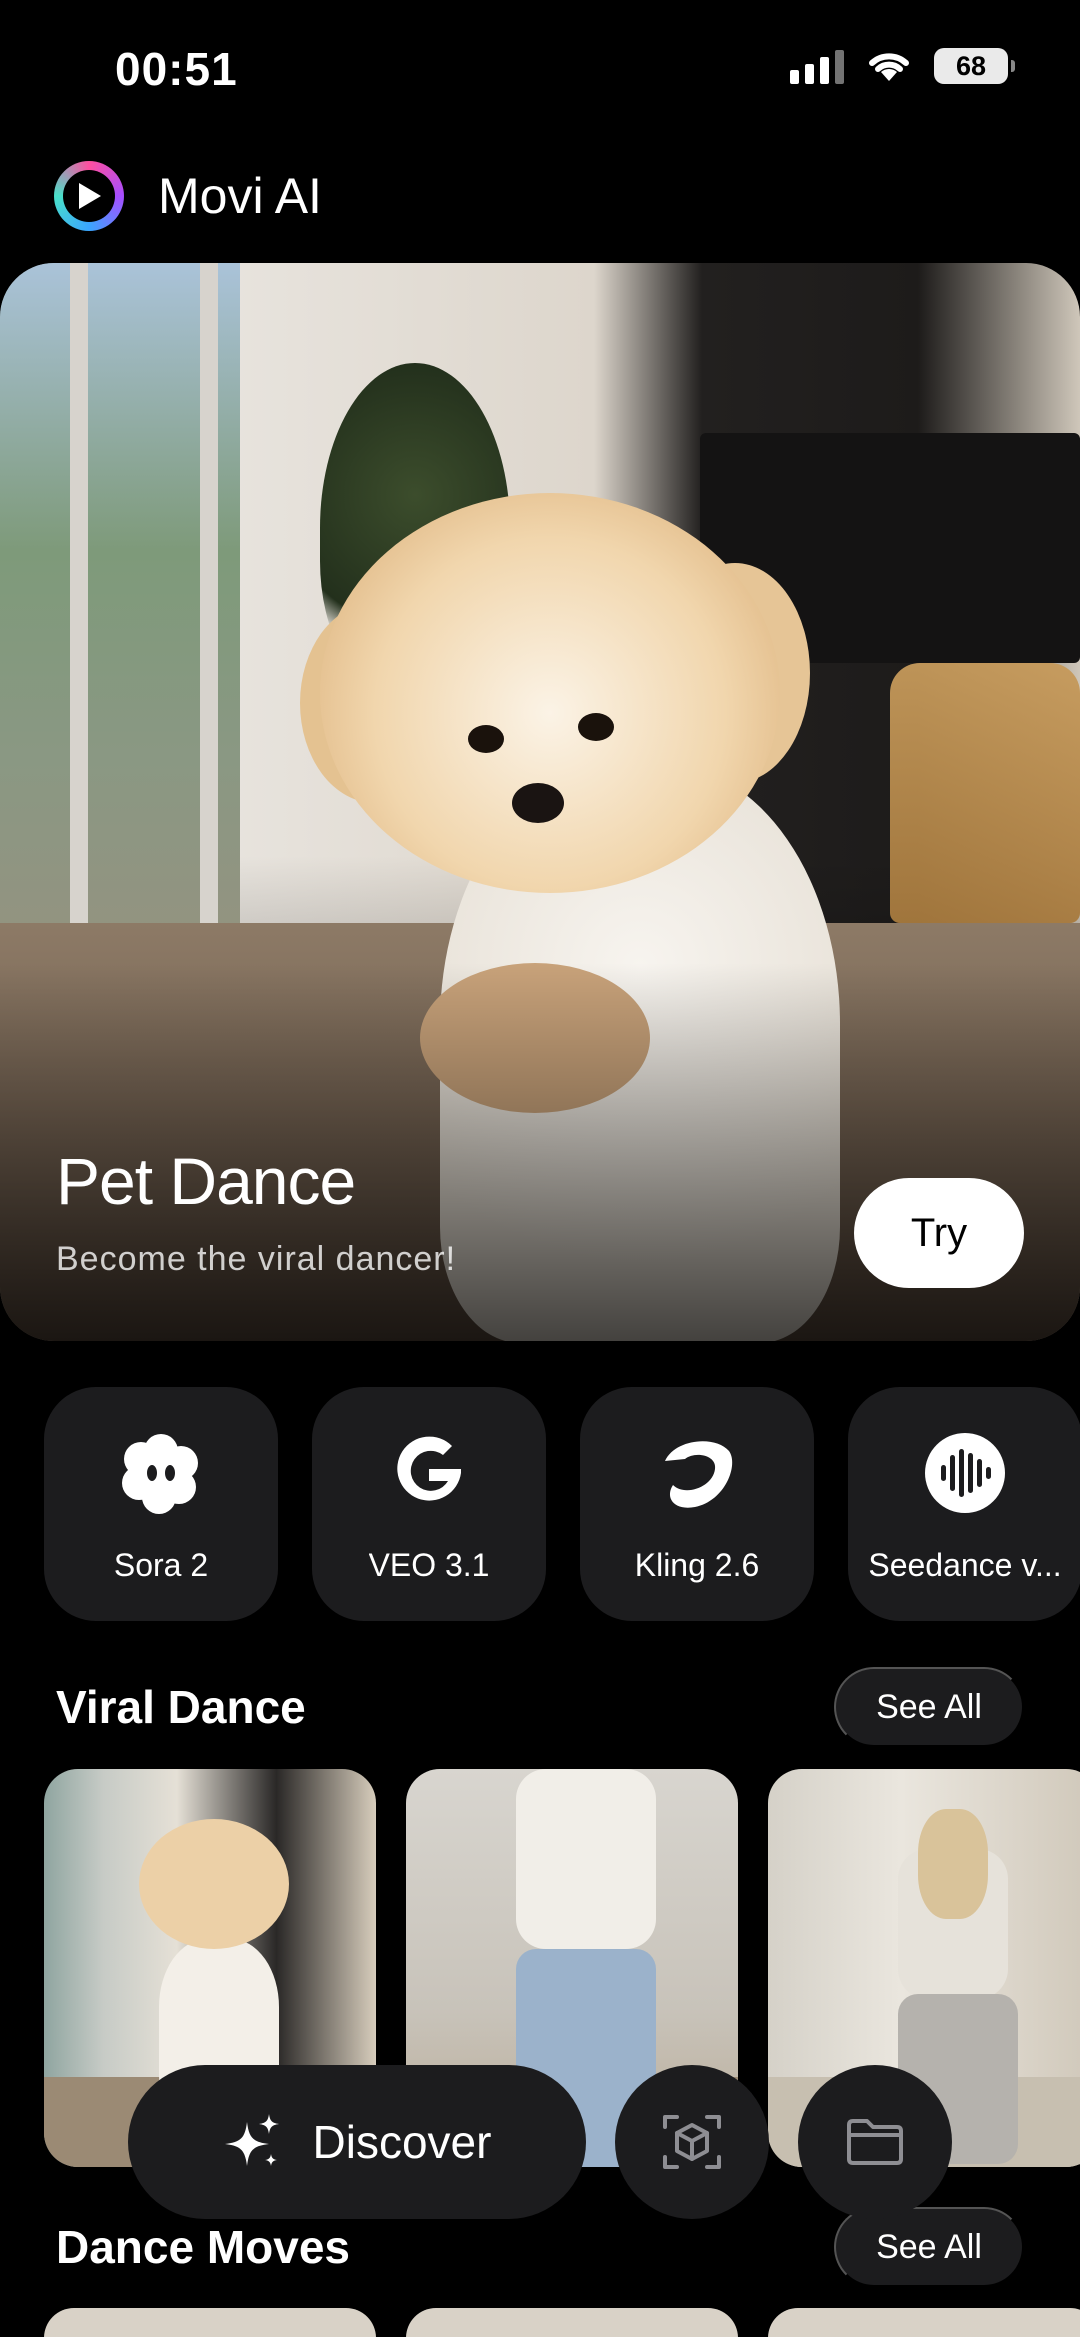 The height and width of the screenshot is (2337, 1080). What do you see at coordinates (206, 1181) in the screenshot?
I see `hero-title: Pet Dance` at bounding box center [206, 1181].